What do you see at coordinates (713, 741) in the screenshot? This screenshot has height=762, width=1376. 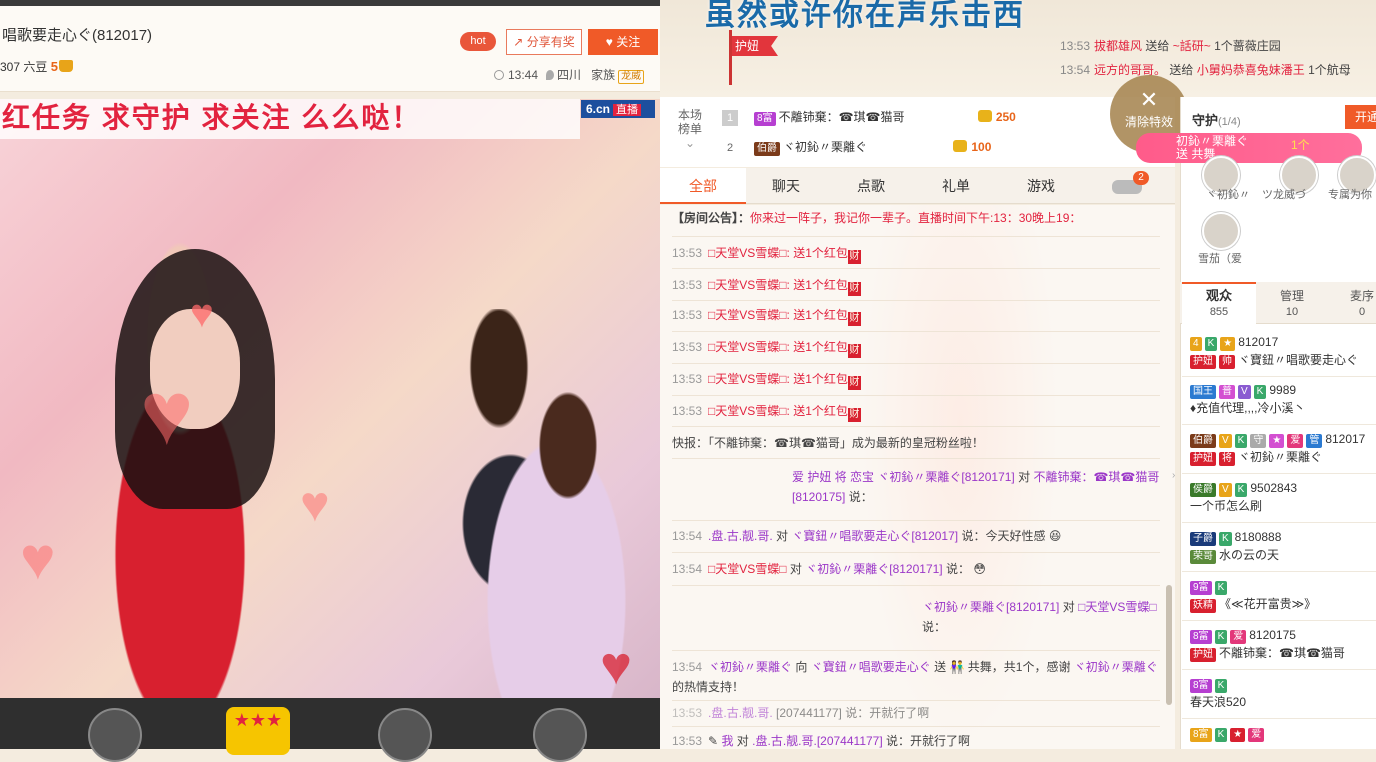 I see `edit-icon: ✎` at bounding box center [713, 741].